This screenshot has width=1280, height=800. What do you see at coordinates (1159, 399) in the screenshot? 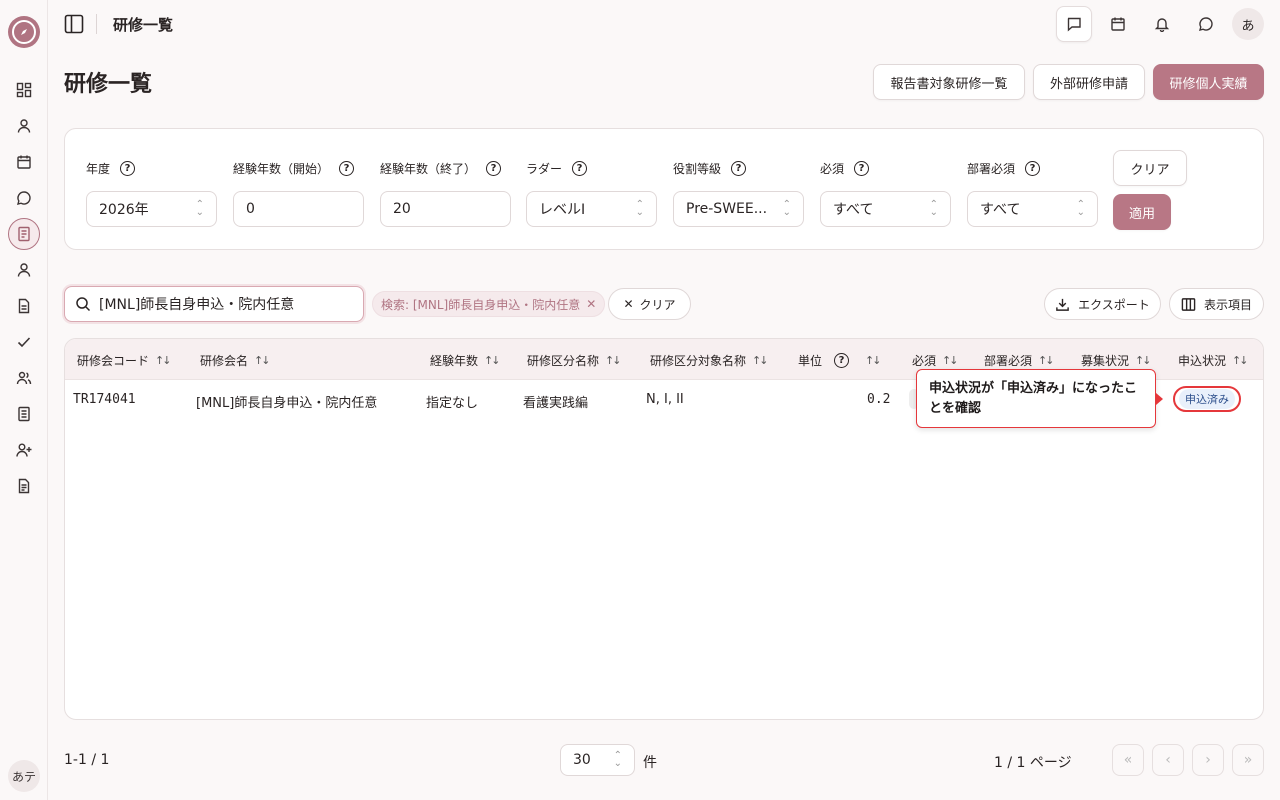
I see `tooltip-arrow` at bounding box center [1159, 399].